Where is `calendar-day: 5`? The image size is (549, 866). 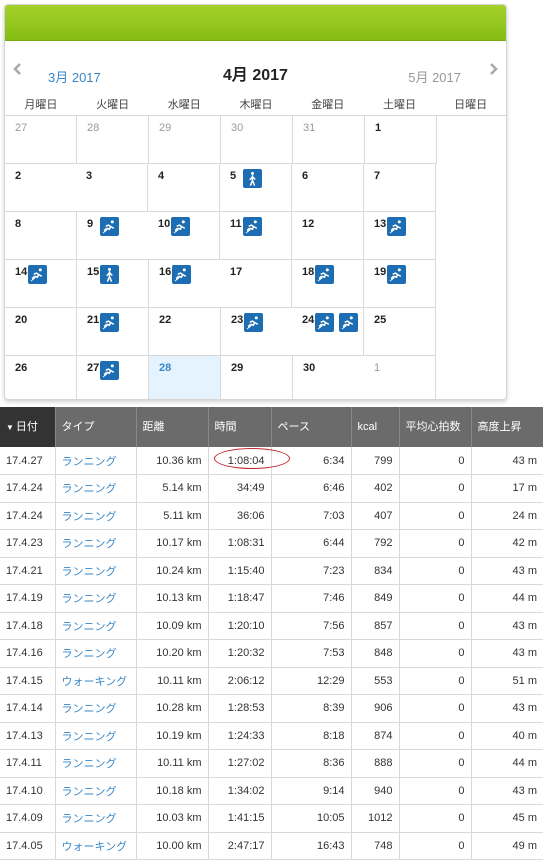
calendar-day: 5 is located at coordinates (256, 188).